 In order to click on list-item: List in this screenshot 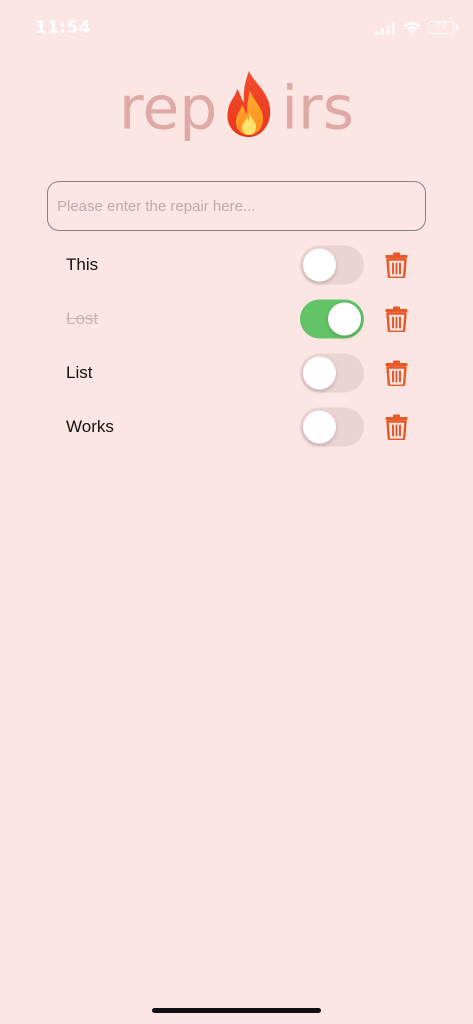, I will do `click(236, 373)`.